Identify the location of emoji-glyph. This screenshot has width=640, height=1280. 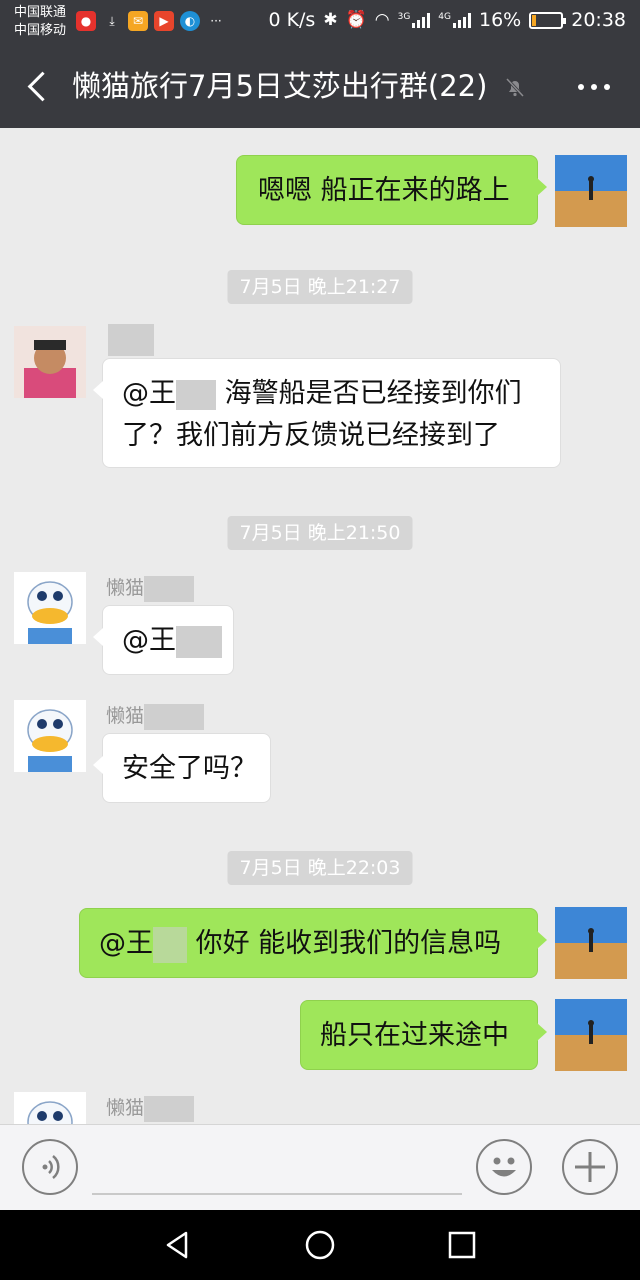
(504, 1167).